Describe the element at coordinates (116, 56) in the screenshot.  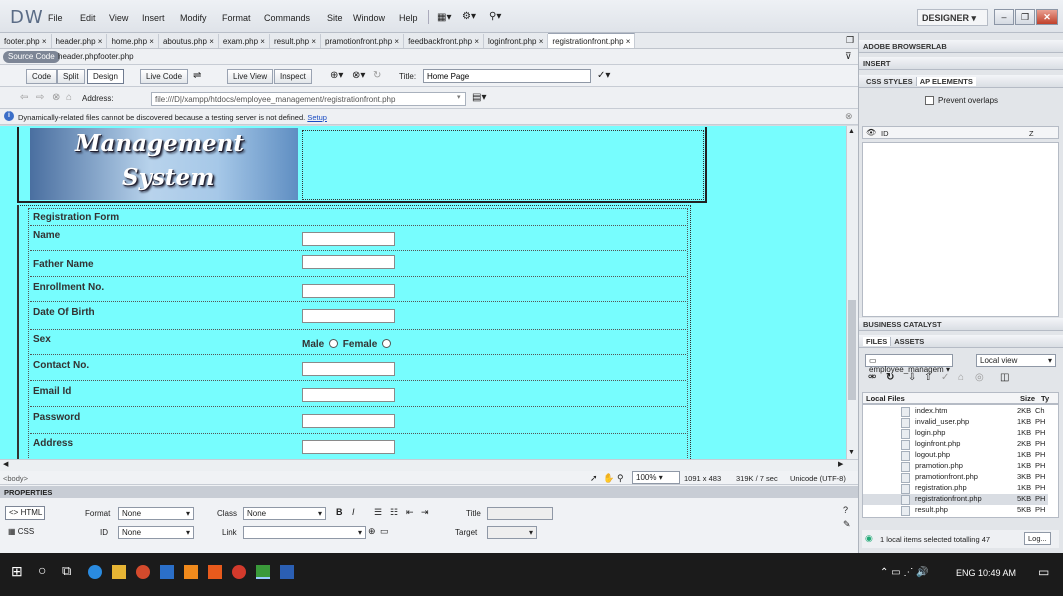
I see `related-footer: footer.php` at that location.